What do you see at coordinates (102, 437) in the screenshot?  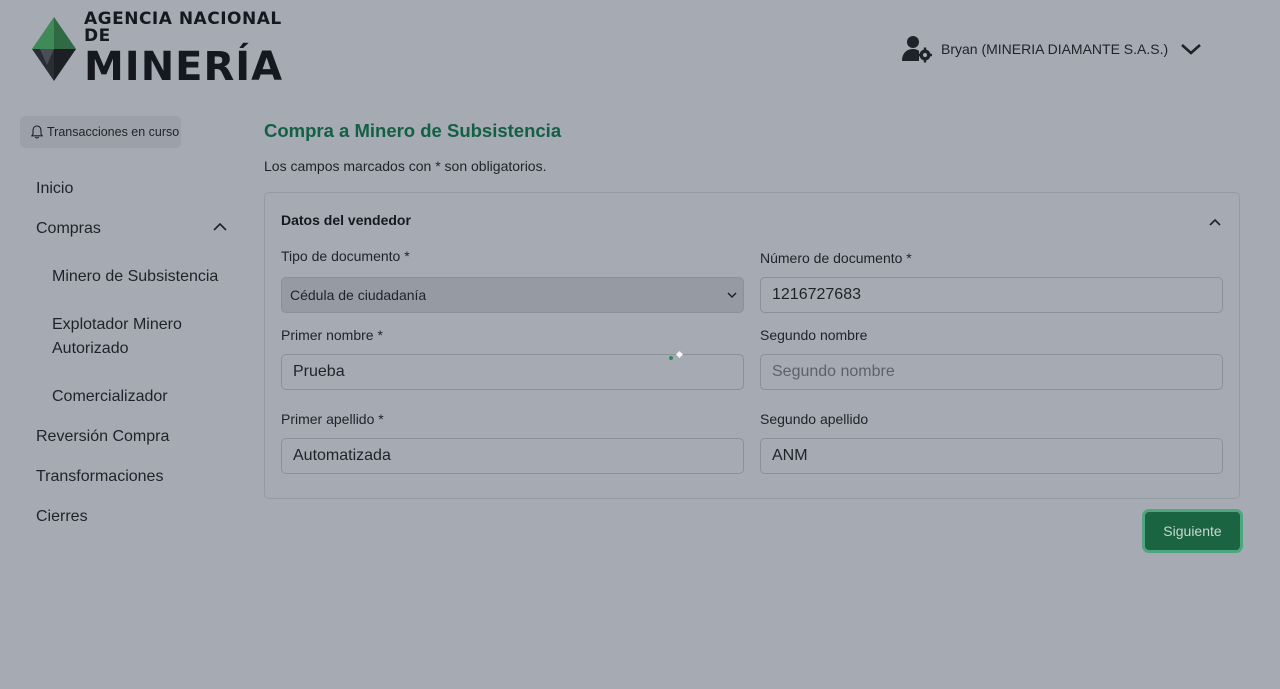 I see `sidebar-item-reversion-compra: Reversión Compra` at bounding box center [102, 437].